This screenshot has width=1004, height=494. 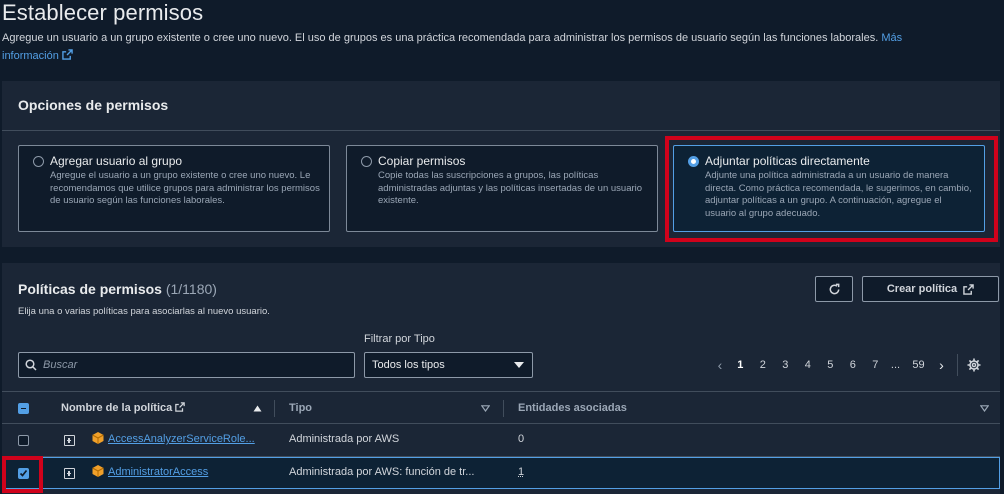 I want to click on panel-divider, so click(x=501, y=130).